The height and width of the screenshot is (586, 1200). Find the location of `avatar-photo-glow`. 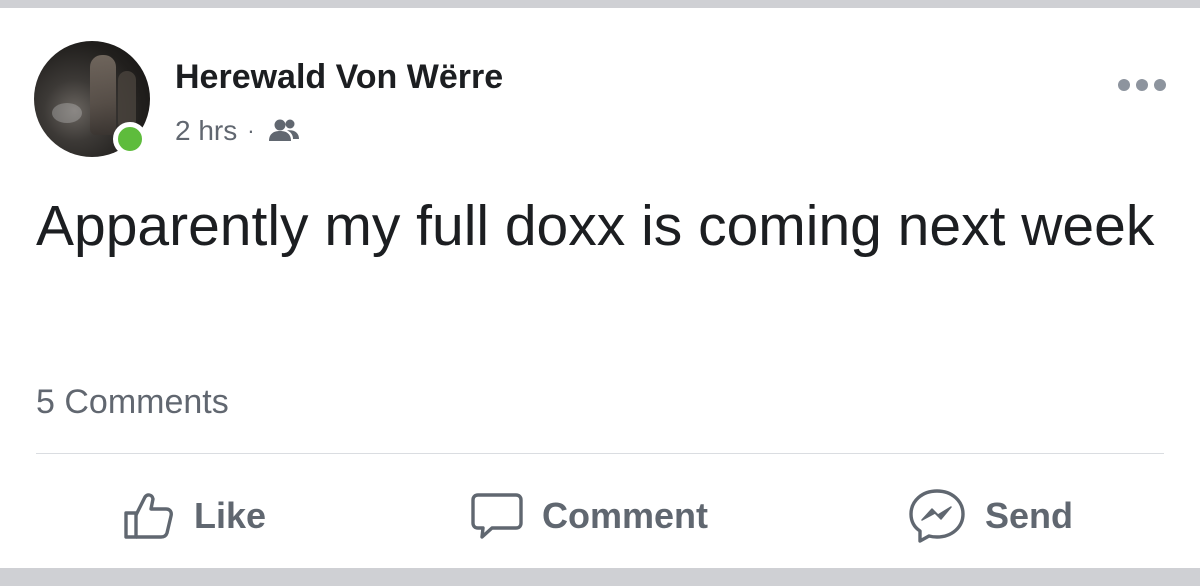

avatar-photo-glow is located at coordinates (67, 113).